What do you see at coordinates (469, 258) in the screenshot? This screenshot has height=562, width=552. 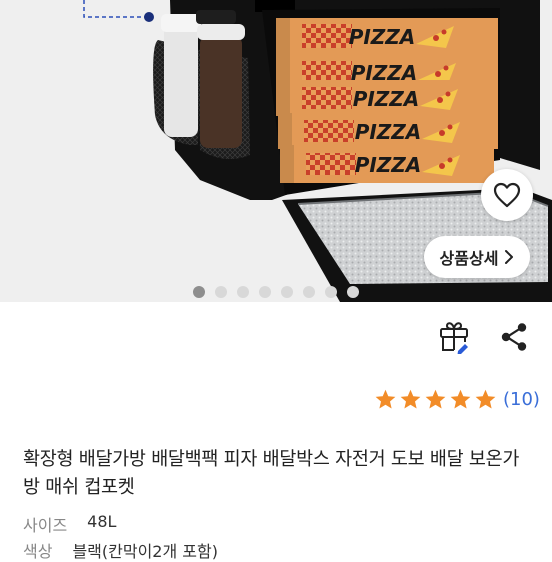 I see `product-detail-label: 상품상세` at bounding box center [469, 258].